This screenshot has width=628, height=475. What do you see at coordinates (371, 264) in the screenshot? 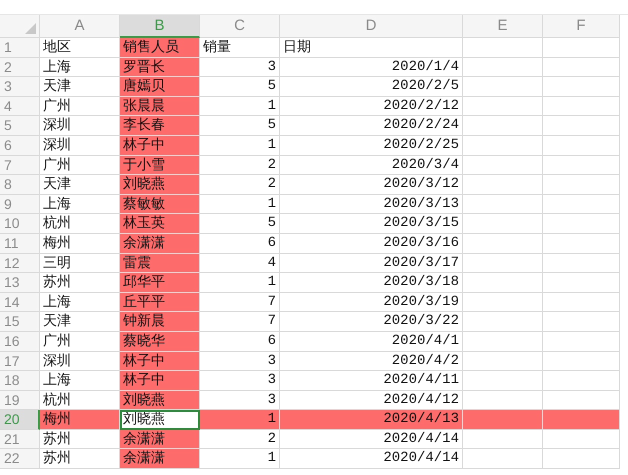
I see `table-cell: 2020/3/17` at bounding box center [371, 264].